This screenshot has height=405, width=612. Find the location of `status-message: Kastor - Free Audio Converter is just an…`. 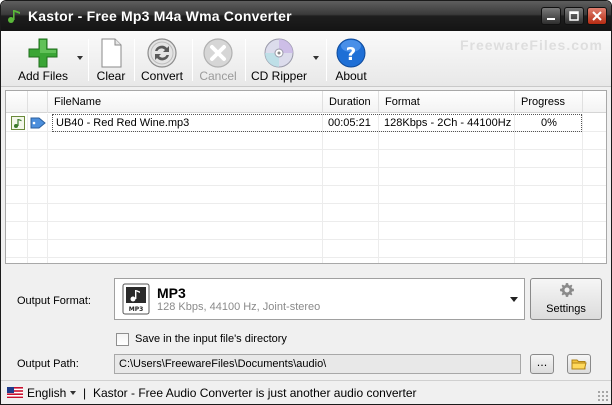

status-message: Kastor - Free Audio Converter is just an… is located at coordinates (255, 393).